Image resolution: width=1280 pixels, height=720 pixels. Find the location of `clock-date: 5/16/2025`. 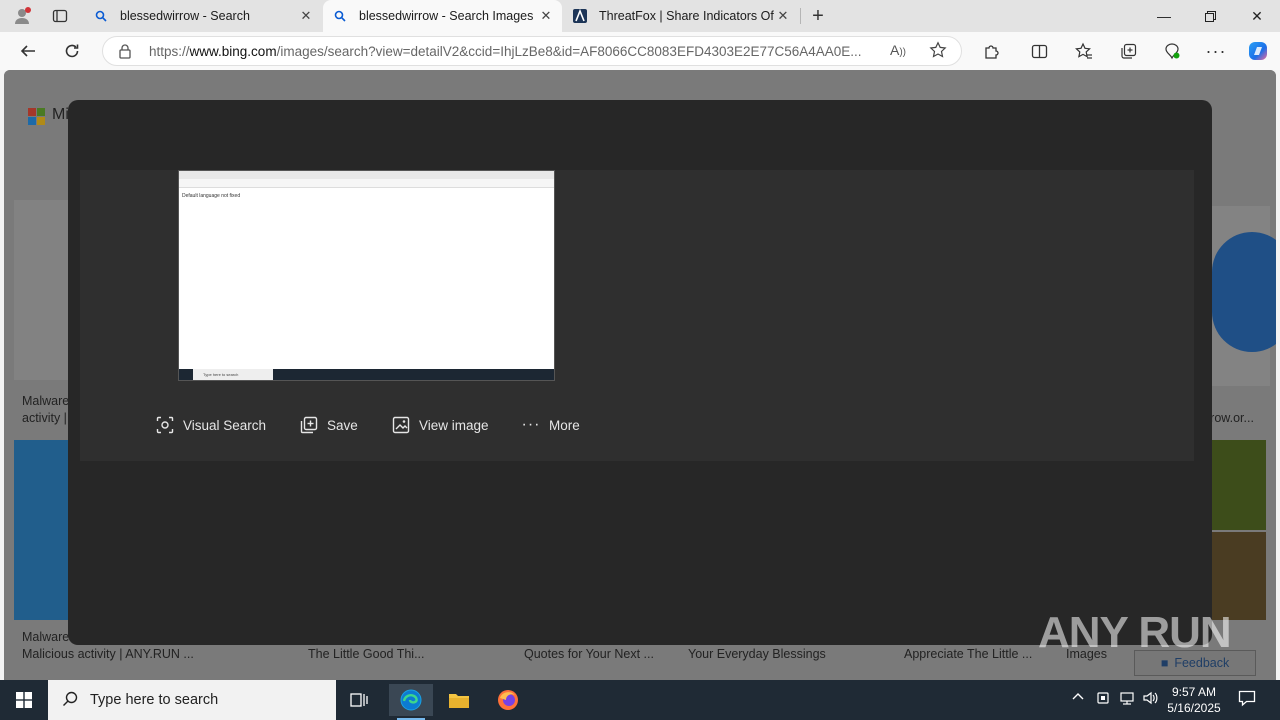

clock-date: 5/16/2025 is located at coordinates (1194, 708).